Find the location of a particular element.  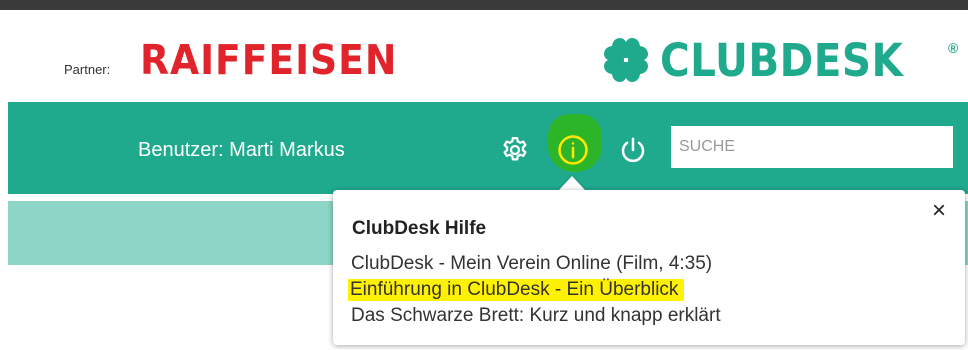

clubdesk-logo: CLUBDESK is located at coordinates (764, 60).